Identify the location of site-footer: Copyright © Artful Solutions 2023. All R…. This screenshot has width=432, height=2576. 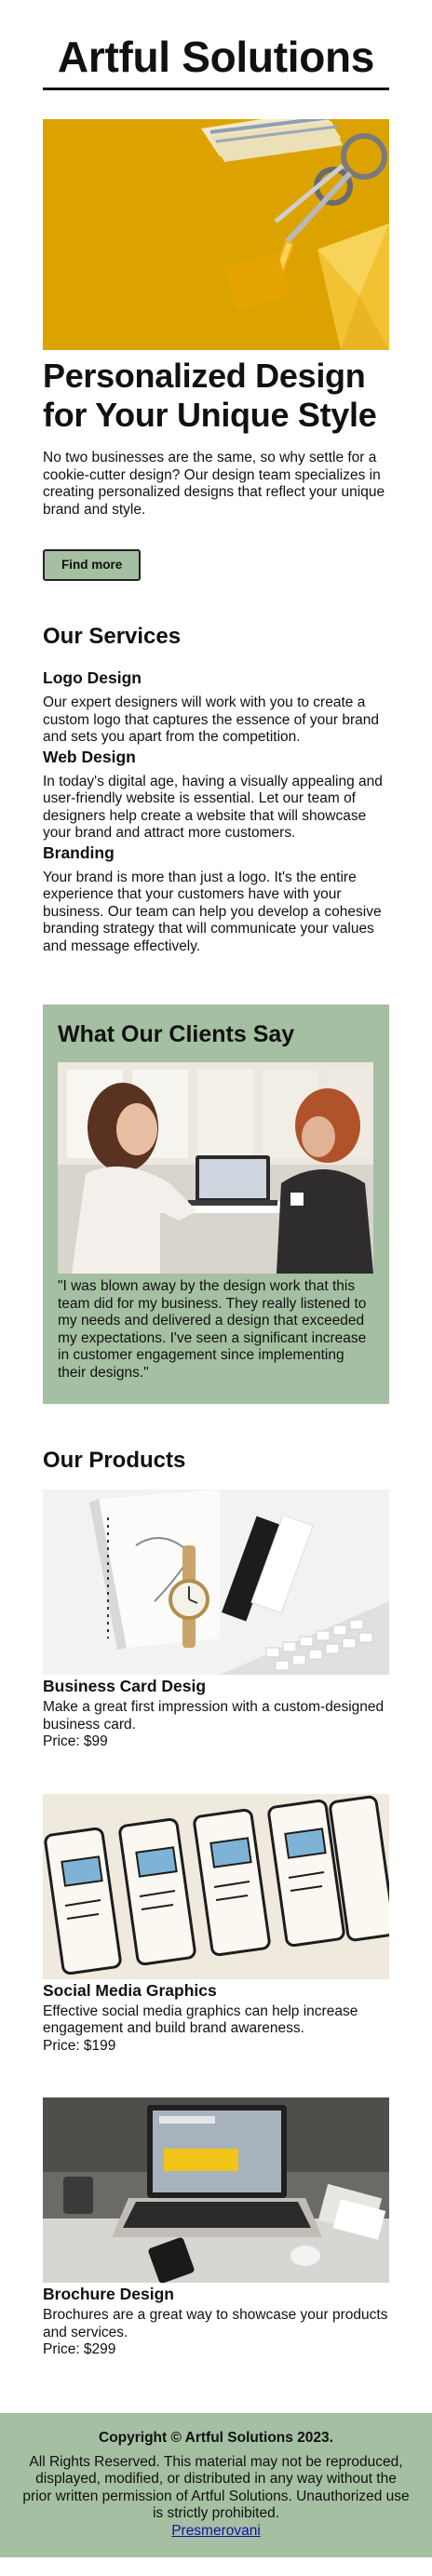
(216, 2484).